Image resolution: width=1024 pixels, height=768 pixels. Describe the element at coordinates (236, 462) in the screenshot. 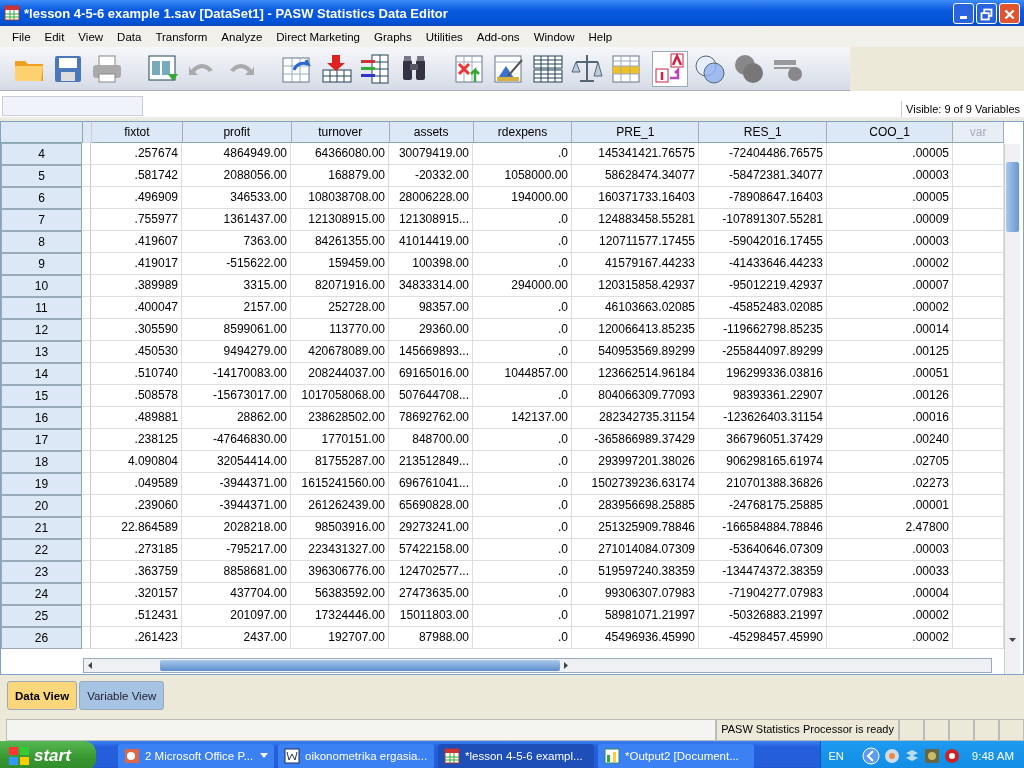

I see `table-cell: 32054414.00` at that location.